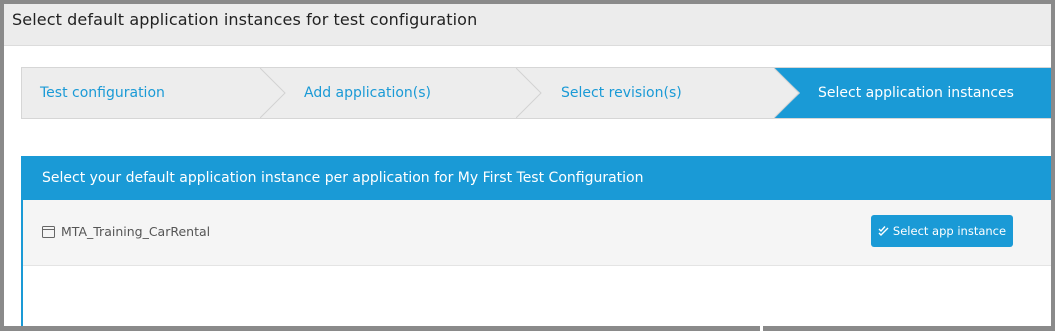  I want to click on select-app-instance-button: Select app instance, so click(942, 231).